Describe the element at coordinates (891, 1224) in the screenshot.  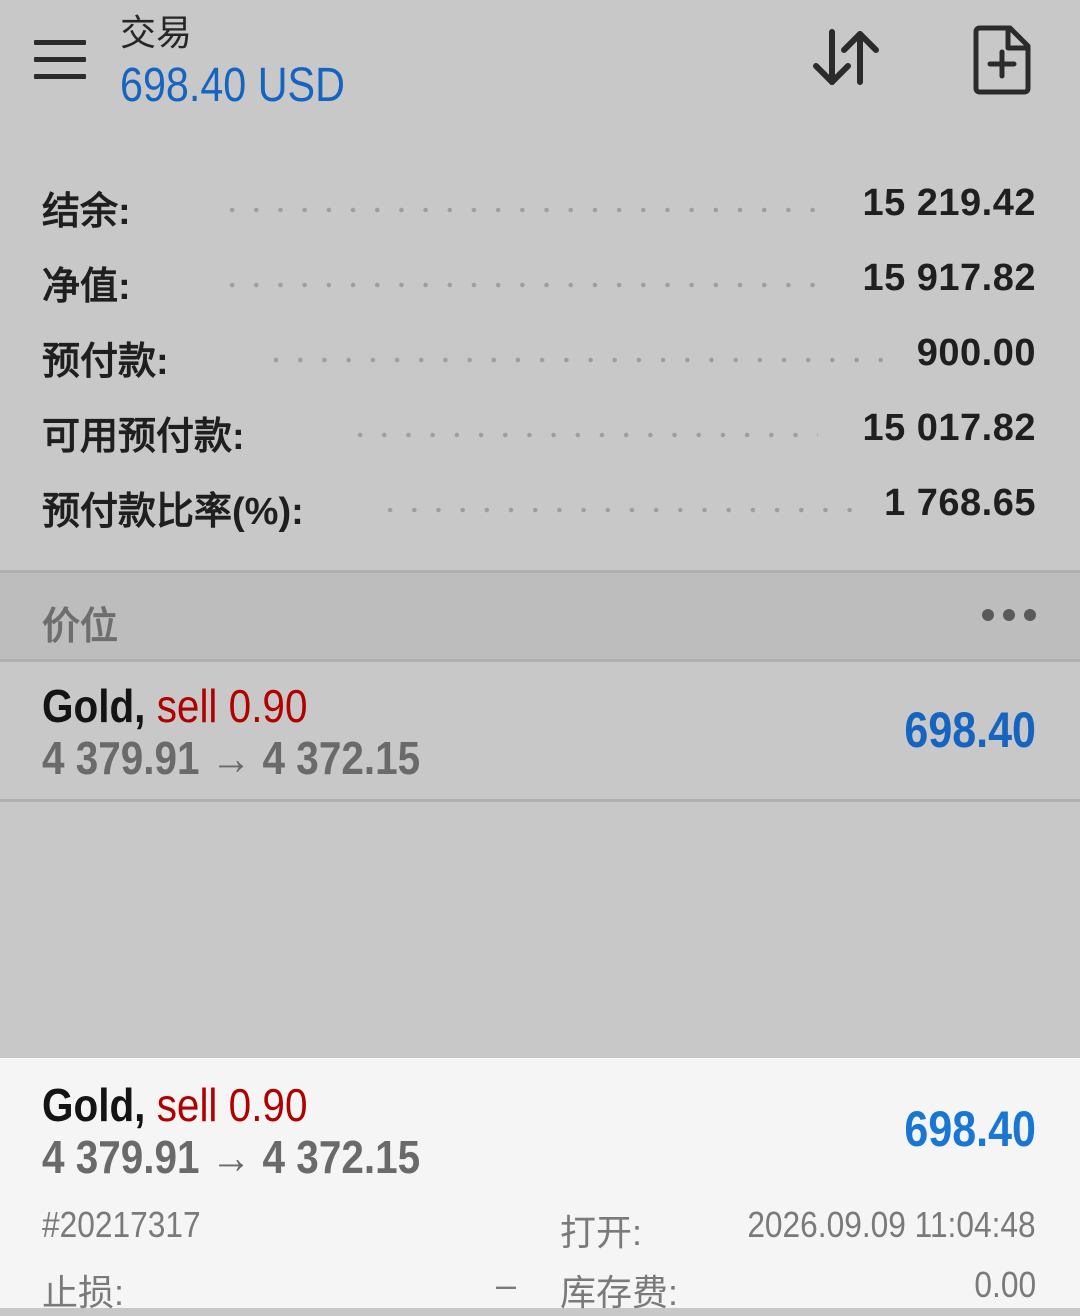
I see `open-time-value: 2026.09.09 11:04:48` at that location.